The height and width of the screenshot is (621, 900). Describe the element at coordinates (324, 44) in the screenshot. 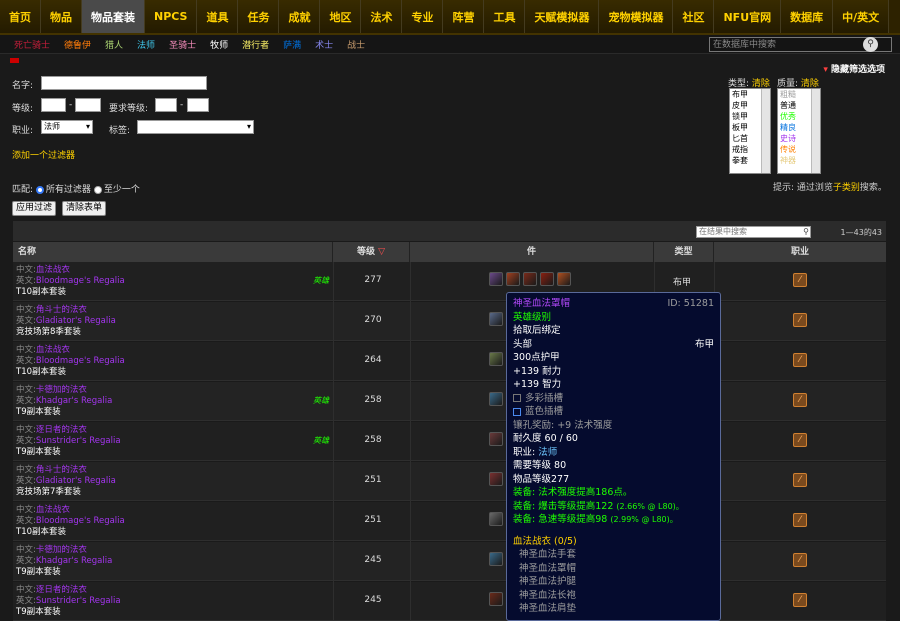

I see `class-link: 术士` at that location.